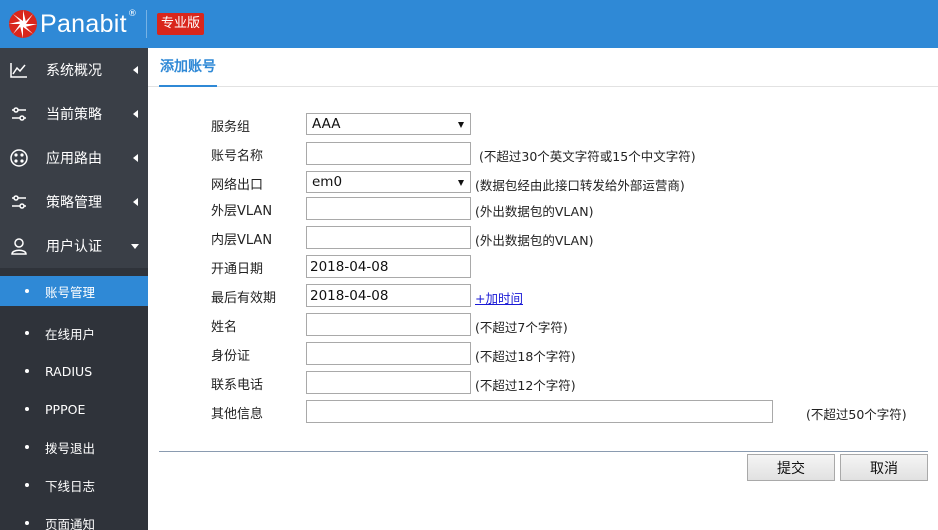  Describe the element at coordinates (19, 158) in the screenshot. I see `route-icon` at that location.